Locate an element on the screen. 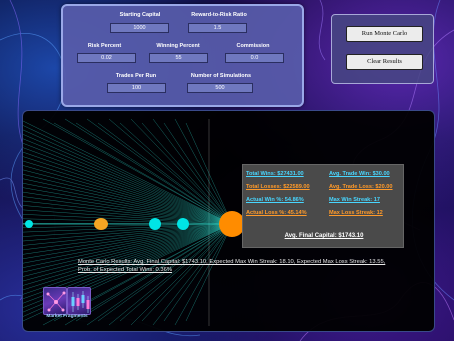  winning-percent-input: 55 is located at coordinates (178, 58).